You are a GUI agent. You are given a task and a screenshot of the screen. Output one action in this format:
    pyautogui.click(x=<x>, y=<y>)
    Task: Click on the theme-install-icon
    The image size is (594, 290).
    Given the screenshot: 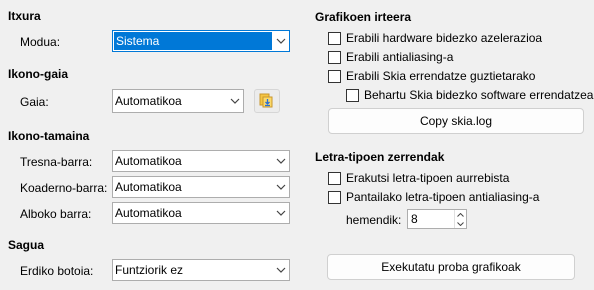 What is the action you would take?
    pyautogui.click(x=267, y=101)
    